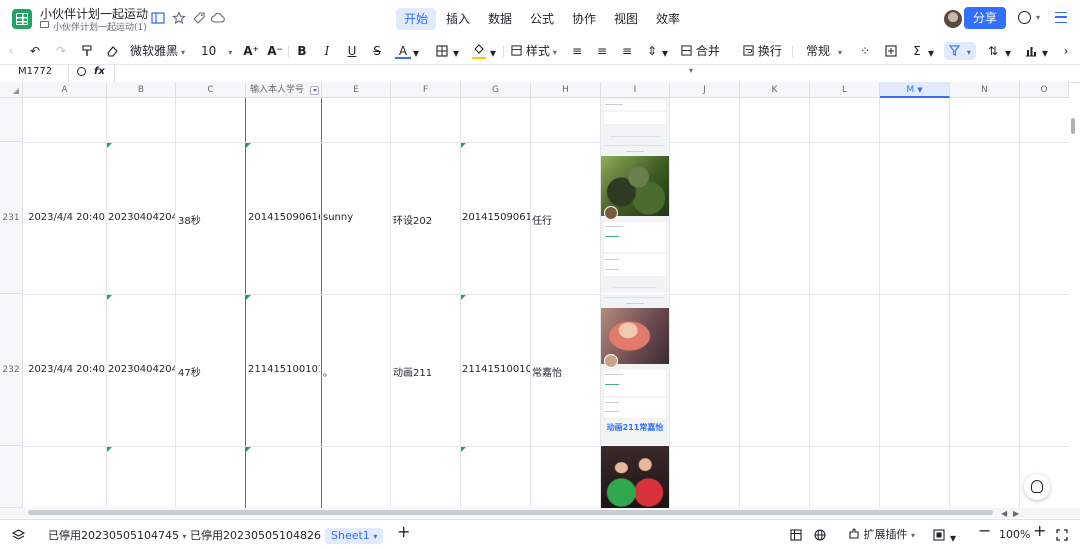  I want to click on chart-icon, so click(1031, 51).